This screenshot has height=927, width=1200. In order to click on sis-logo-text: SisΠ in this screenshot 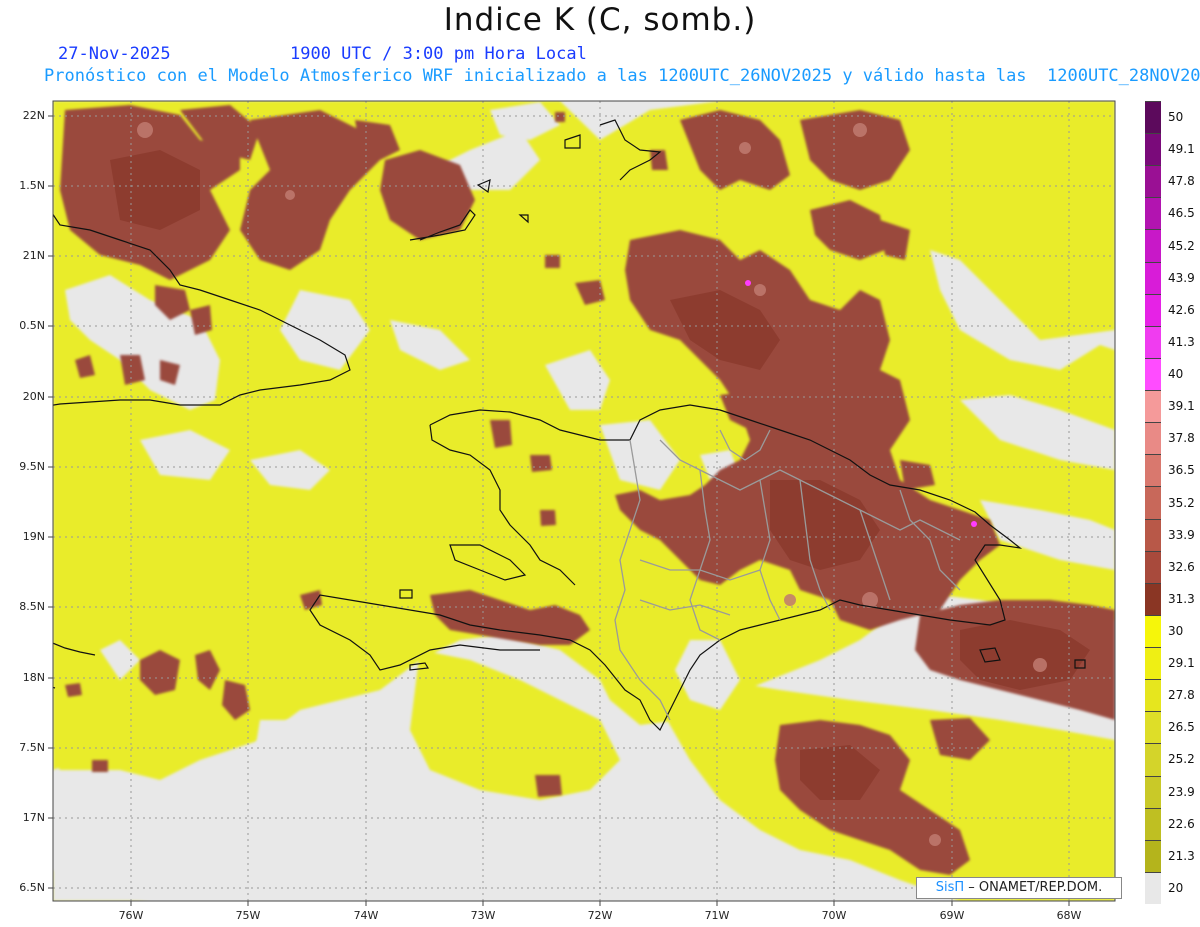, I will do `click(950, 887)`.